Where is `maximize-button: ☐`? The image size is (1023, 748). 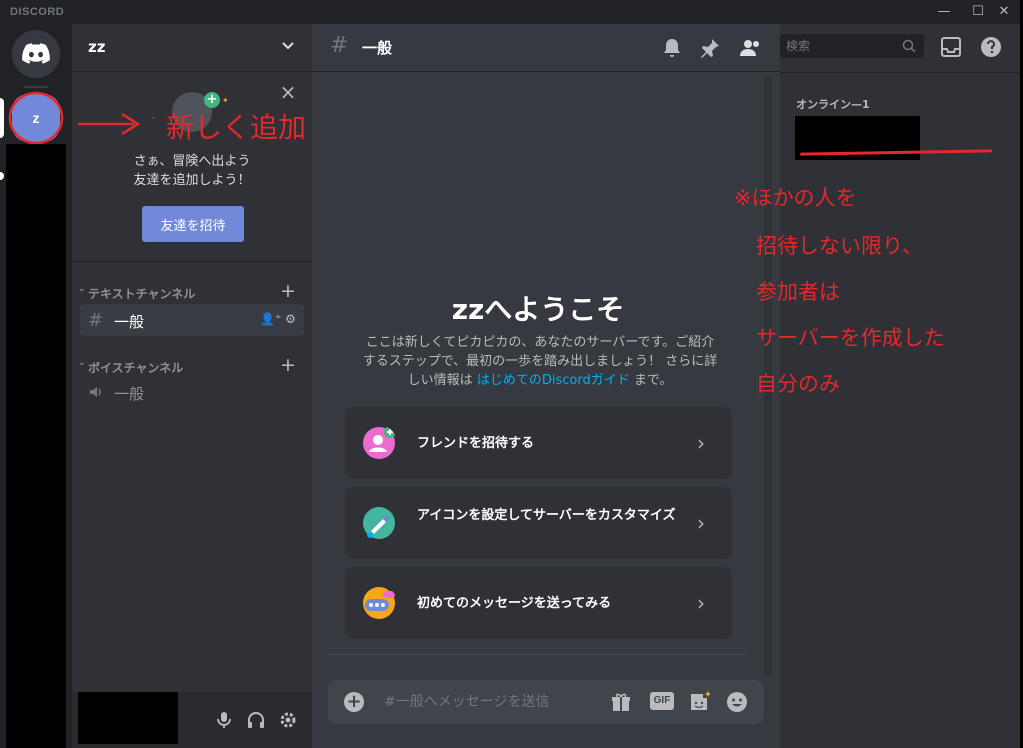 maximize-button: ☐ is located at coordinates (978, 12).